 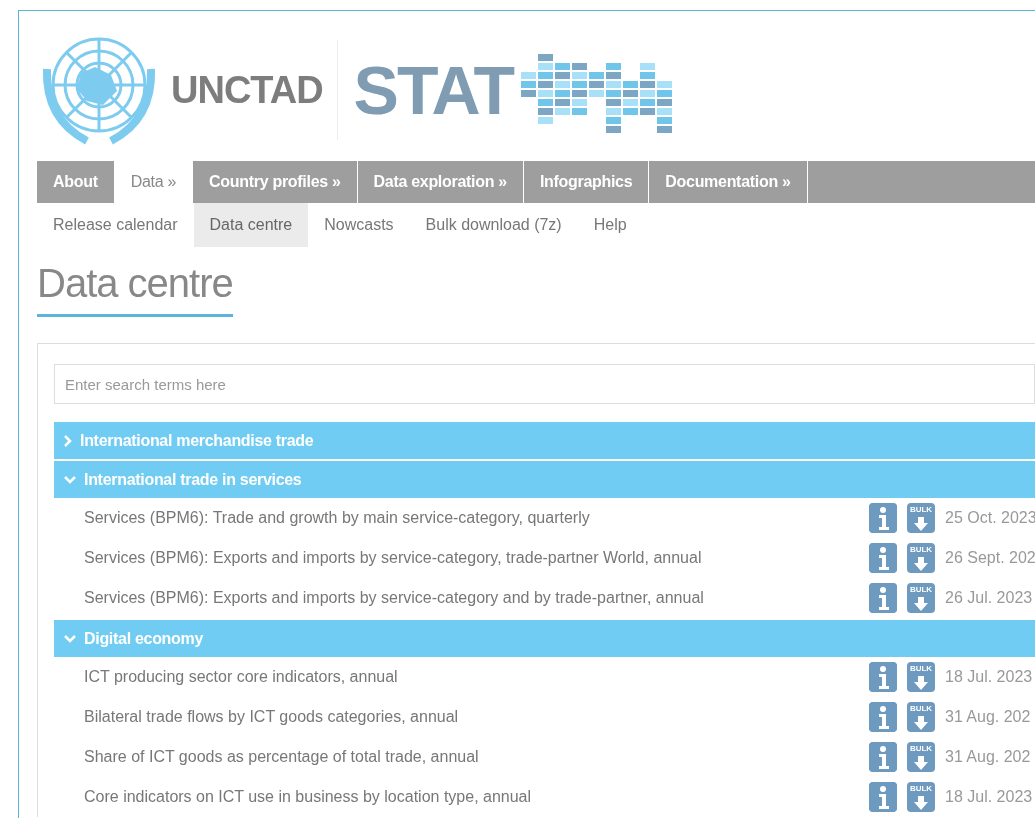 What do you see at coordinates (251, 225) in the screenshot?
I see `subnav-link: Data centre` at bounding box center [251, 225].